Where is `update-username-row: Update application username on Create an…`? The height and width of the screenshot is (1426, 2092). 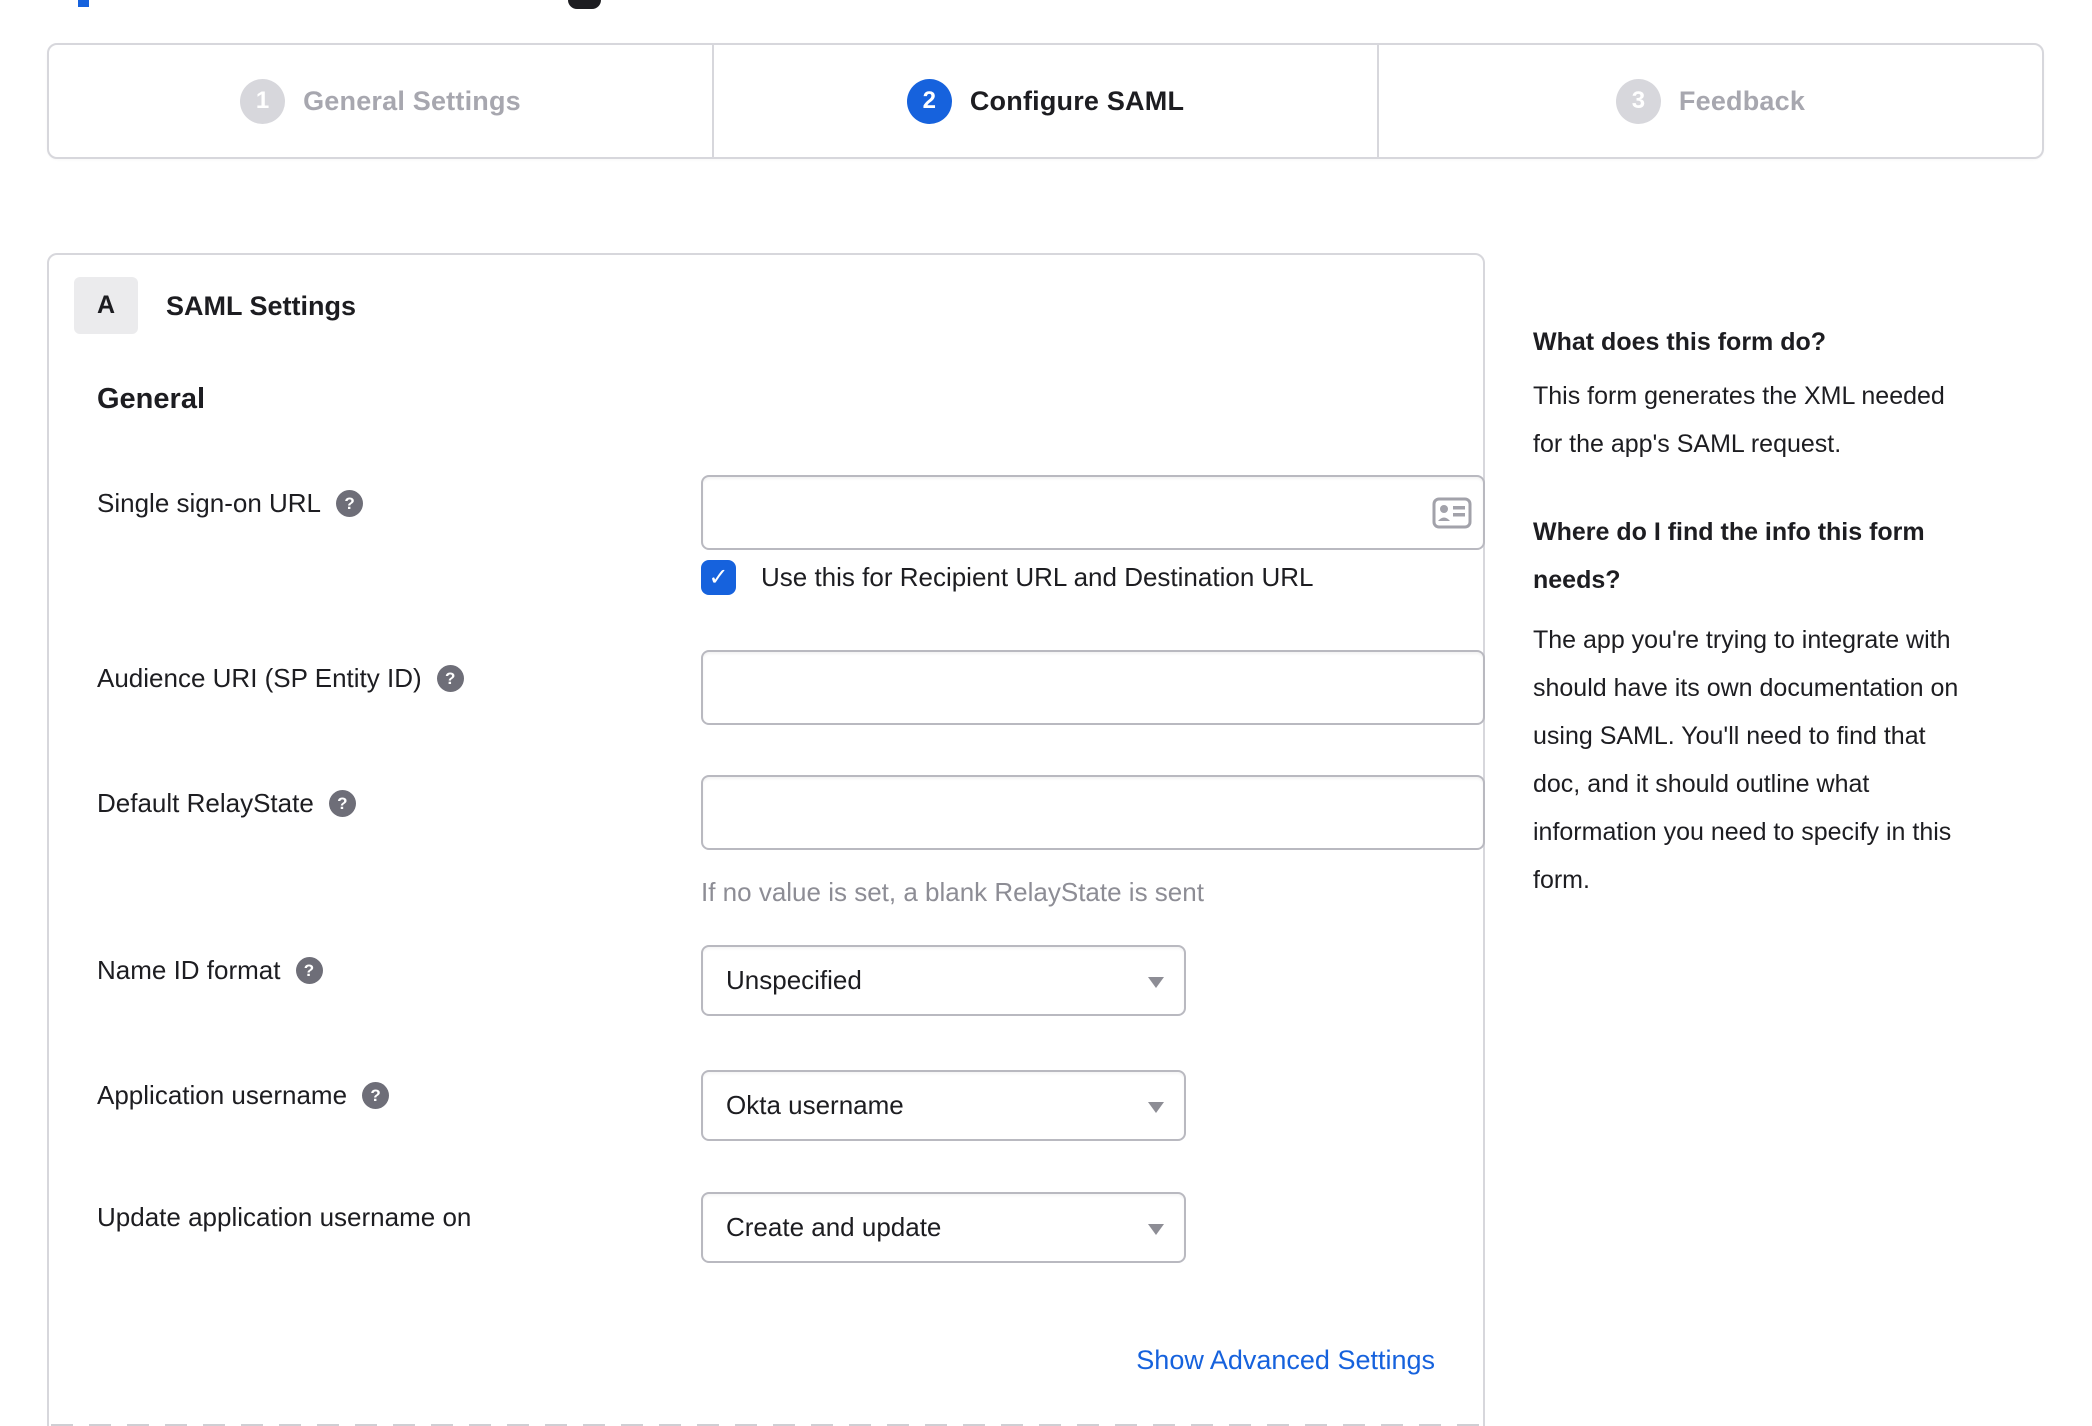
update-username-row: Update application username on Create an… is located at coordinates (766, 1227).